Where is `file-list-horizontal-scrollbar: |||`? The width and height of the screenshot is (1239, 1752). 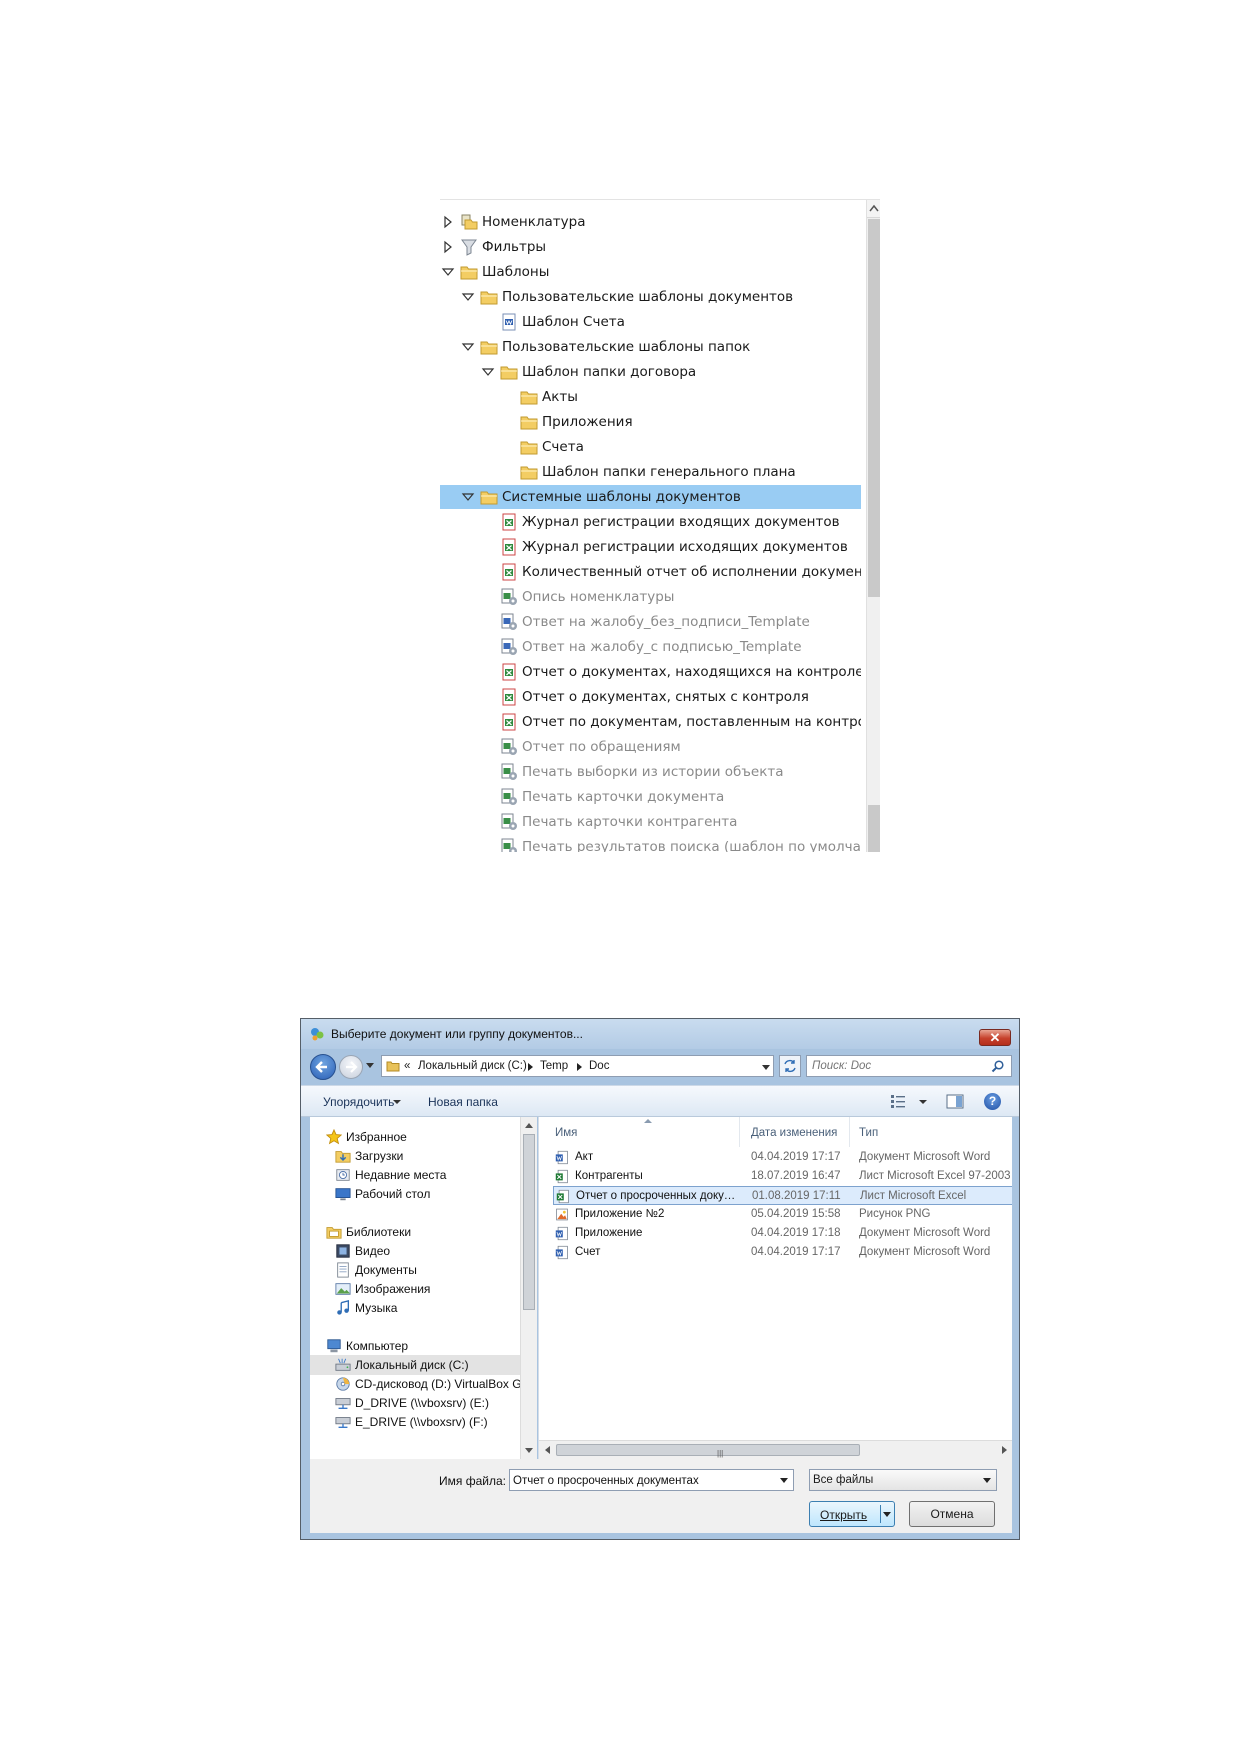
file-list-horizontal-scrollbar: ||| is located at coordinates (775, 1449).